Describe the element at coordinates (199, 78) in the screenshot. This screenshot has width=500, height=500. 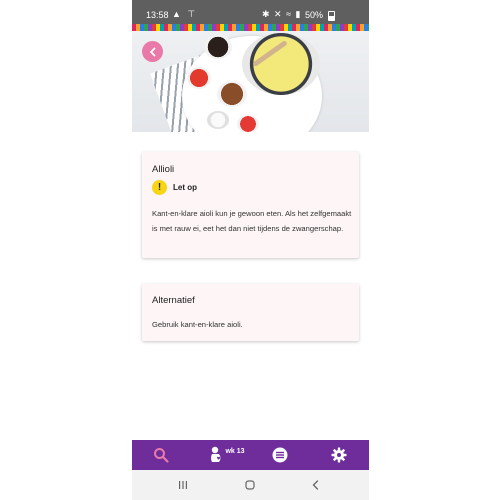
I see `sauce-bowl-red` at that location.